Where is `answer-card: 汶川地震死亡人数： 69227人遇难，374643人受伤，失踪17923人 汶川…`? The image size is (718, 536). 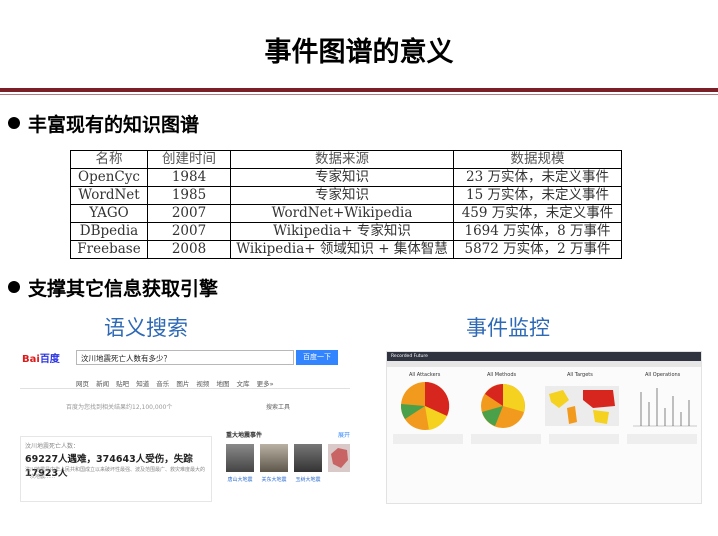 answer-card: 汶川地震死亡人数： 69227人遇难，374643人受伤，失踪17923人 汶川… is located at coordinates (116, 469).